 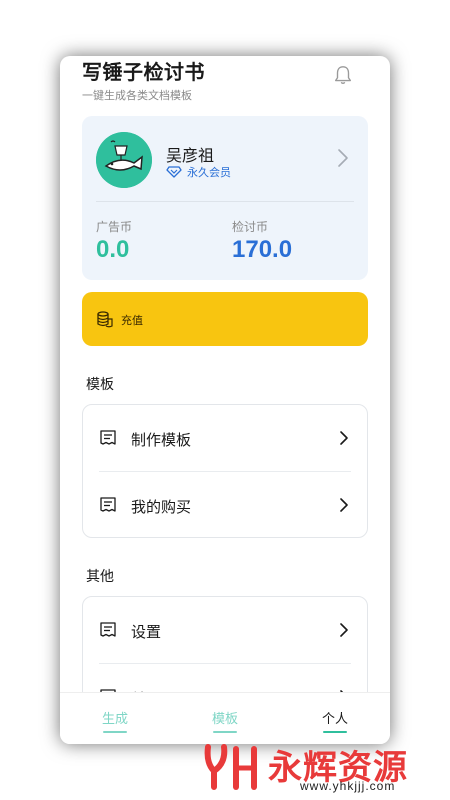 What do you see at coordinates (161, 440) in the screenshot?
I see `menu-item-label: 制作模板` at bounding box center [161, 440].